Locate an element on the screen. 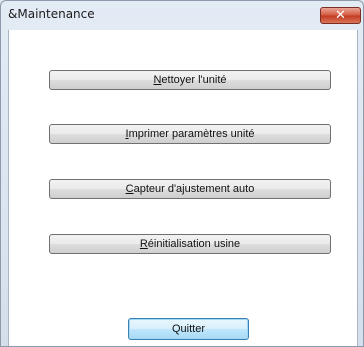  quit-button: Quitter is located at coordinates (188, 329).